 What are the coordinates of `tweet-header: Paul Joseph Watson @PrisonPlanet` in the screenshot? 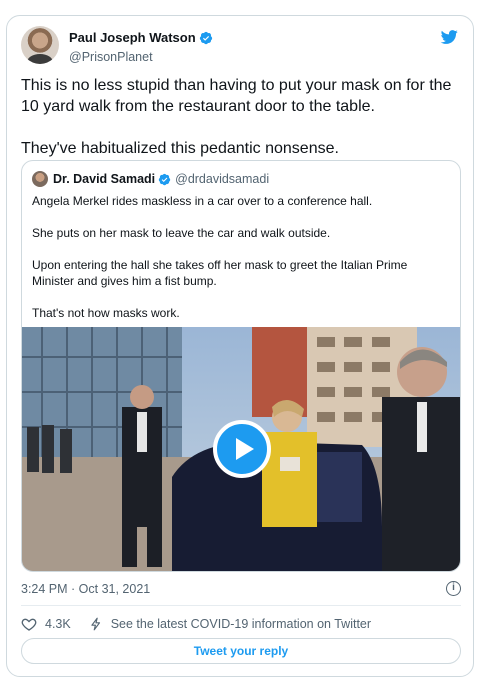 It's located at (241, 46).